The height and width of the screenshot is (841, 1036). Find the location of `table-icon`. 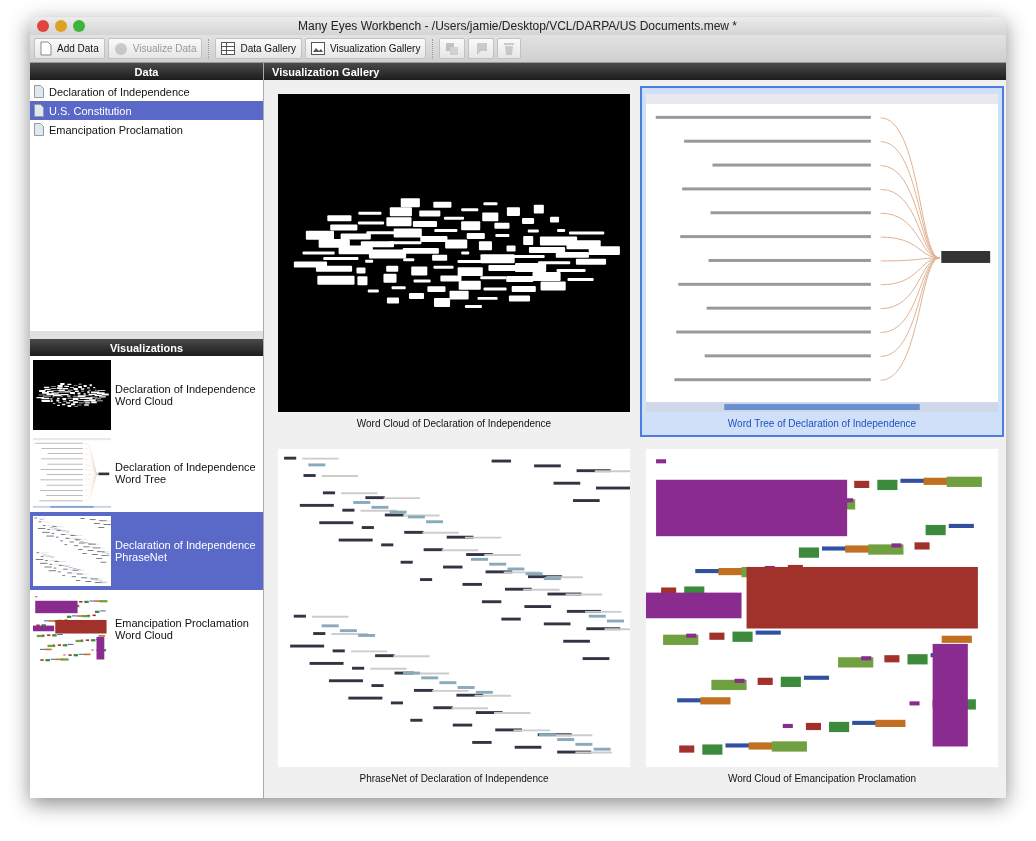

table-icon is located at coordinates (228, 48).